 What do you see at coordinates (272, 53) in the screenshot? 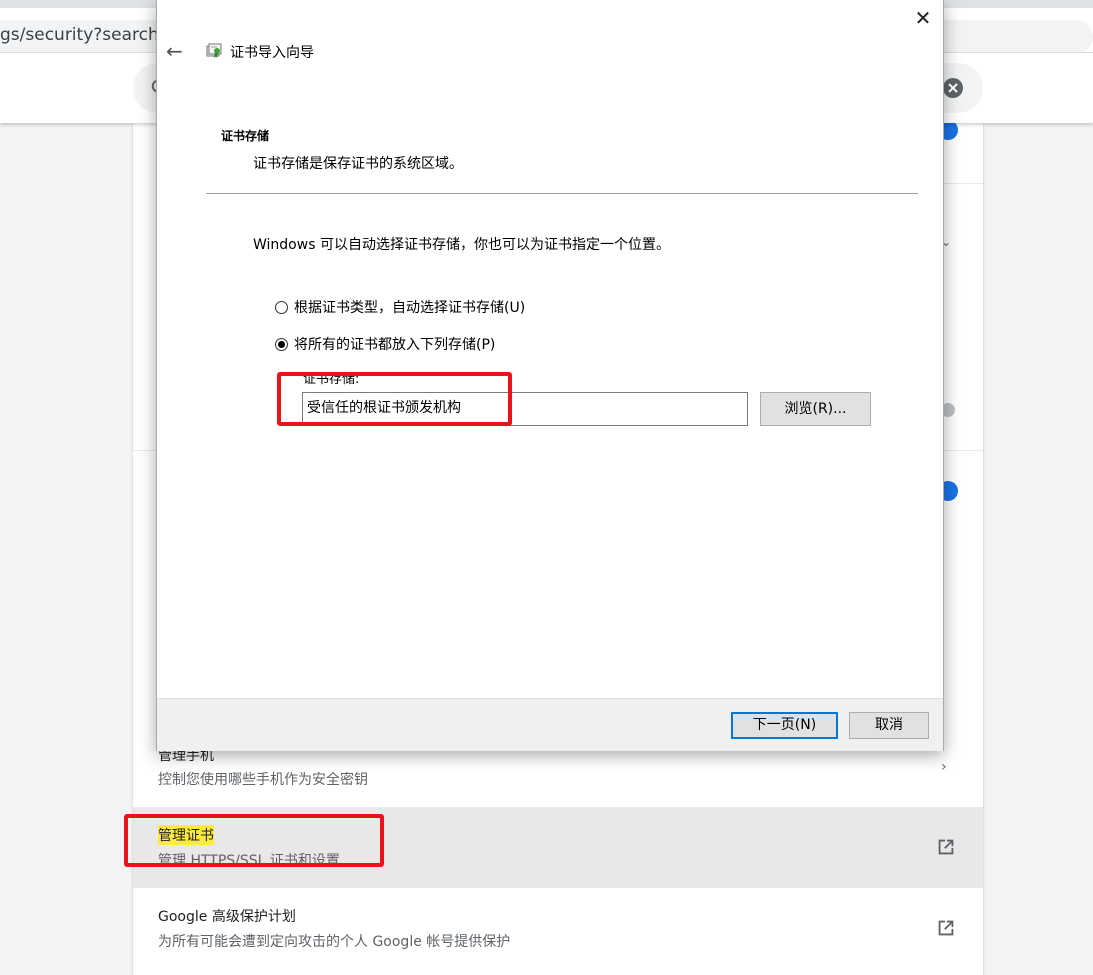
I see `dialog-title: 证书导入向导` at bounding box center [272, 53].